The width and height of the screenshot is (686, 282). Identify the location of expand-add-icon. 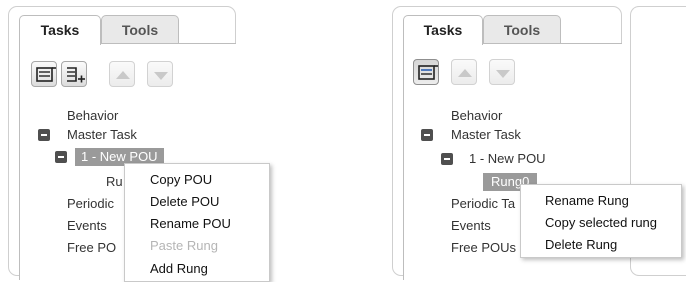
(76, 75).